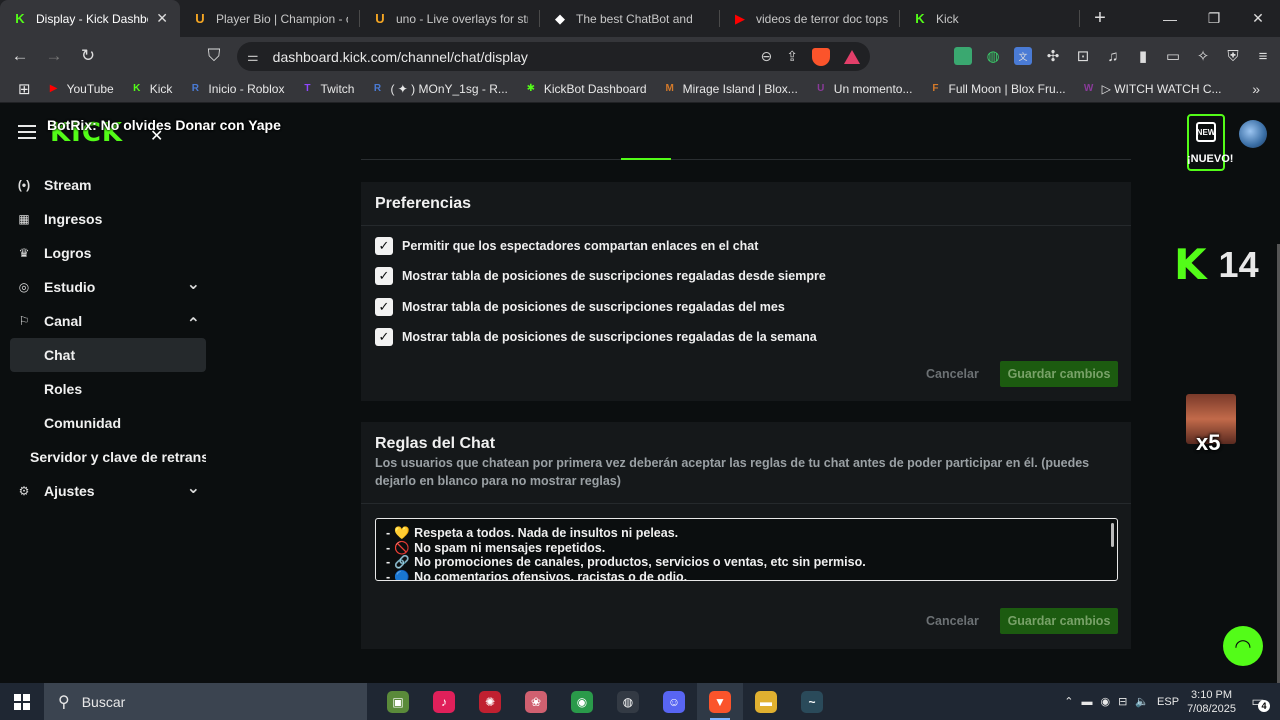  What do you see at coordinates (193, 324) in the screenshot?
I see `chevron-up-icon: ⌃` at bounding box center [193, 324].